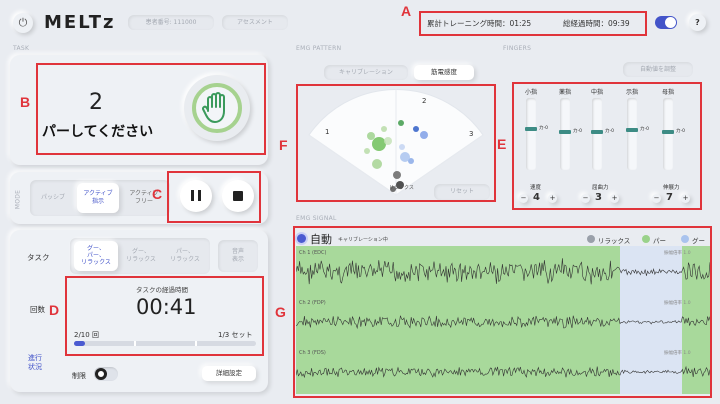 The width and height of the screenshot is (720, 404). What do you see at coordinates (600, 188) in the screenshot?
I see `param-label: 屈曲力` at bounding box center [600, 188].